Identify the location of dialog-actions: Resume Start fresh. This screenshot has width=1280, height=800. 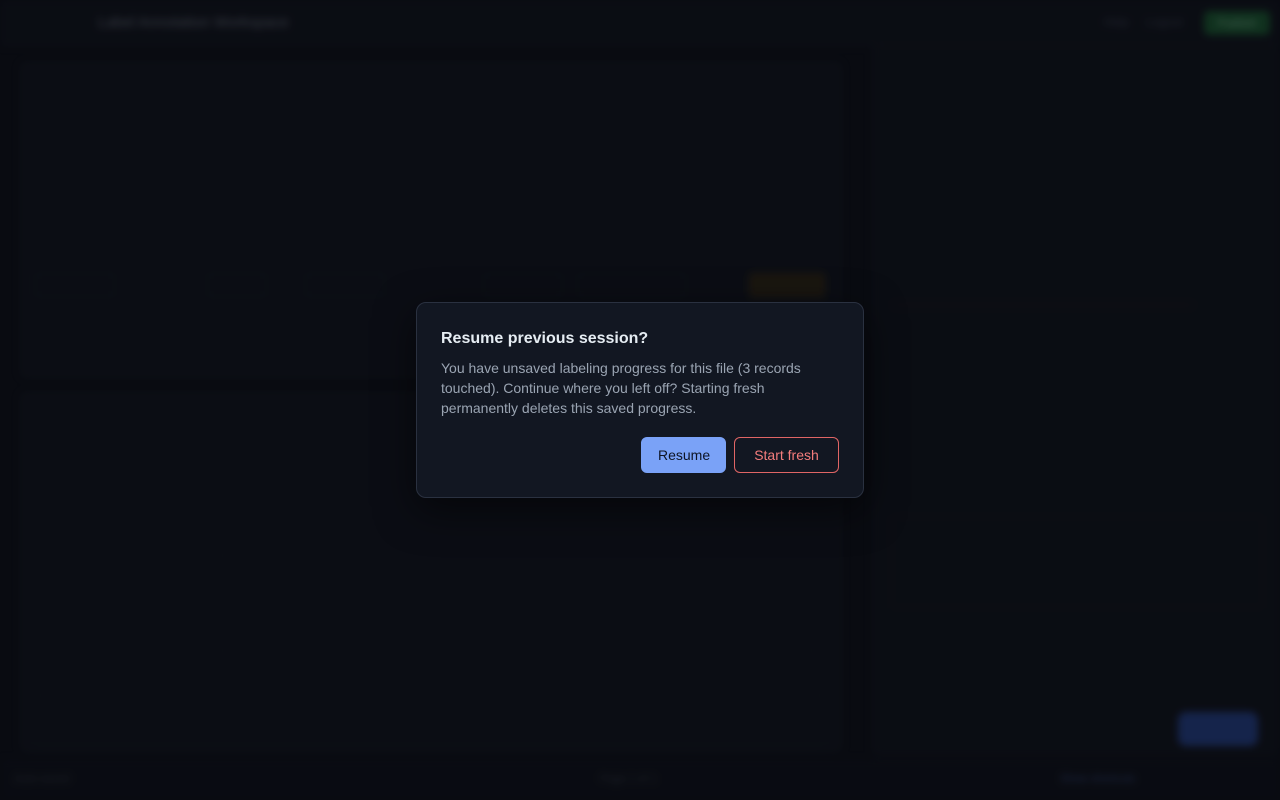
(740, 455).